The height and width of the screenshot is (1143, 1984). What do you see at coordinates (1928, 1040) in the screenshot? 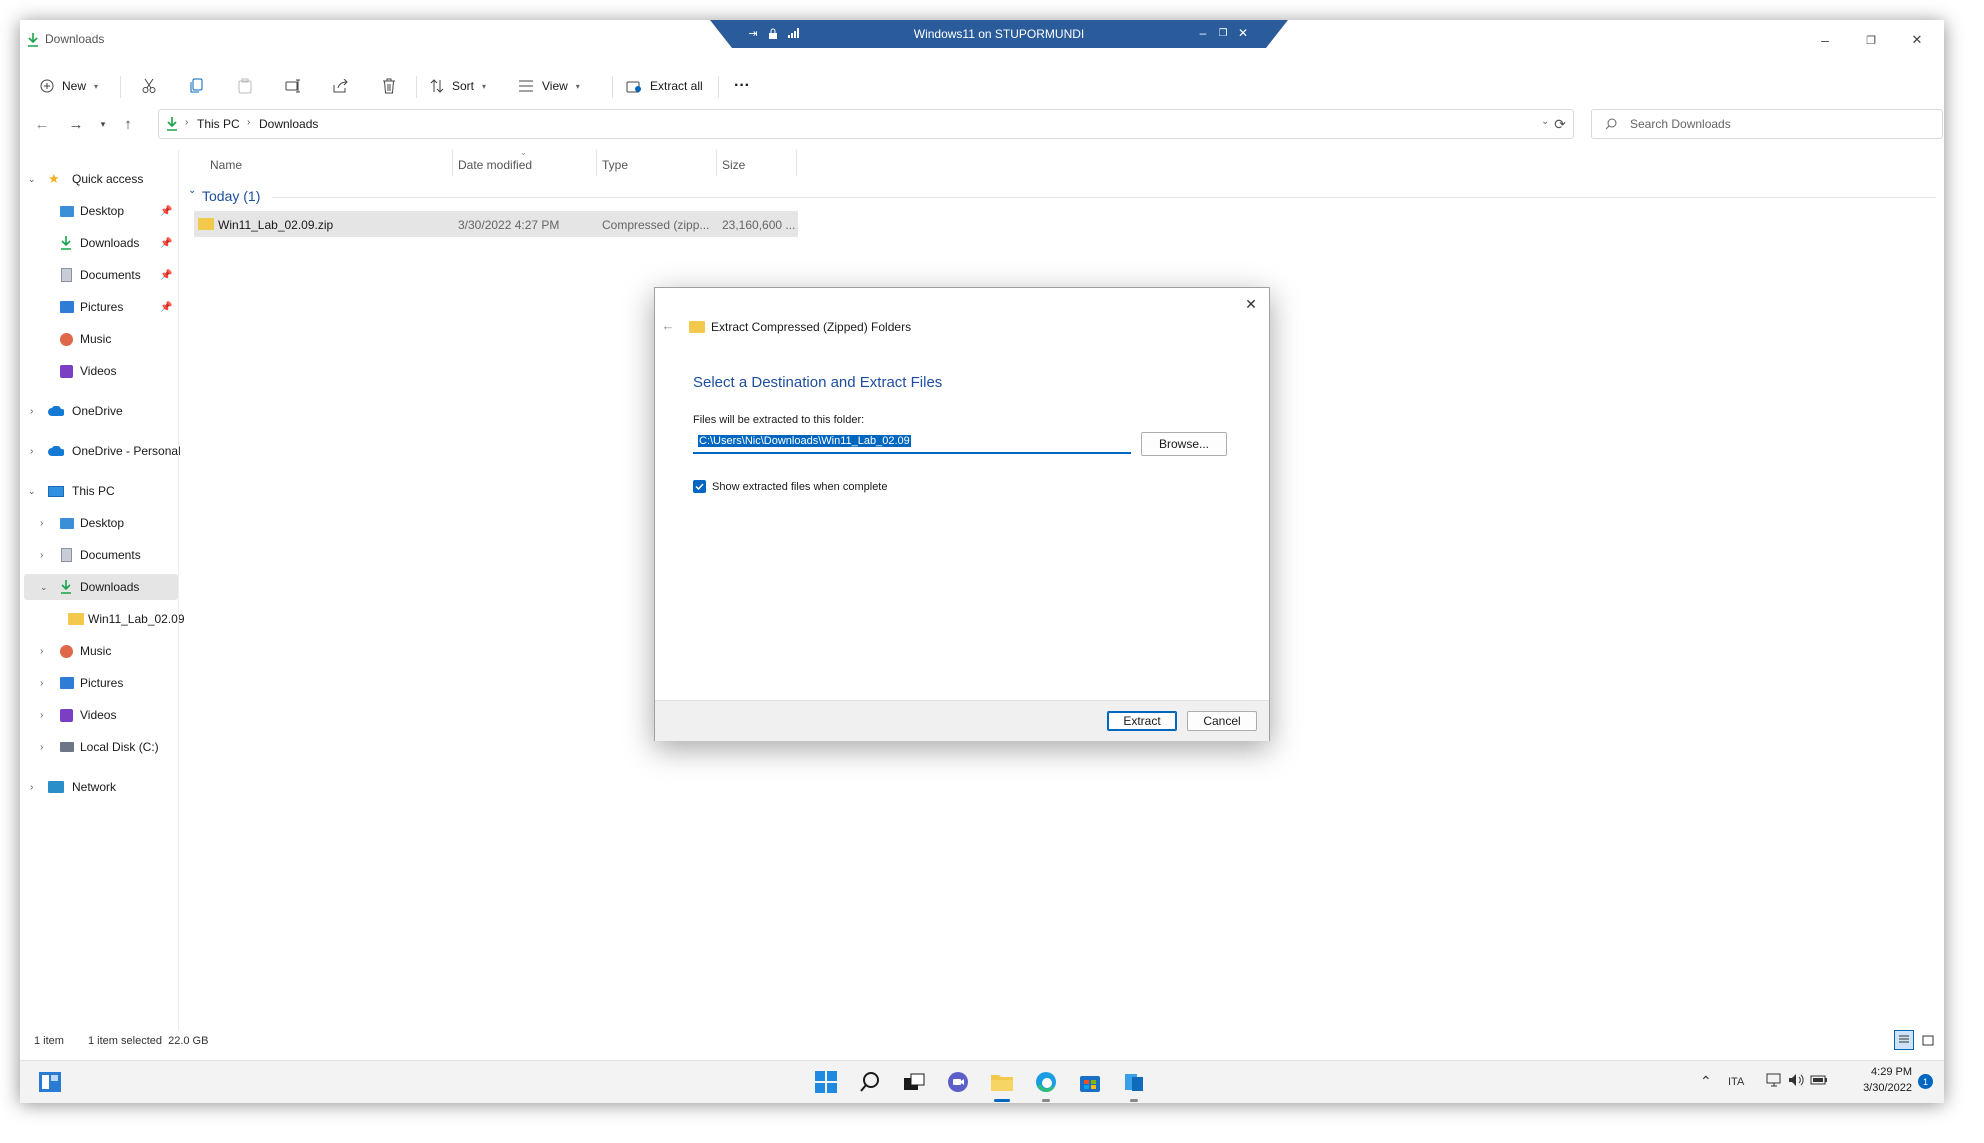
I see `tiles-view-icon` at bounding box center [1928, 1040].